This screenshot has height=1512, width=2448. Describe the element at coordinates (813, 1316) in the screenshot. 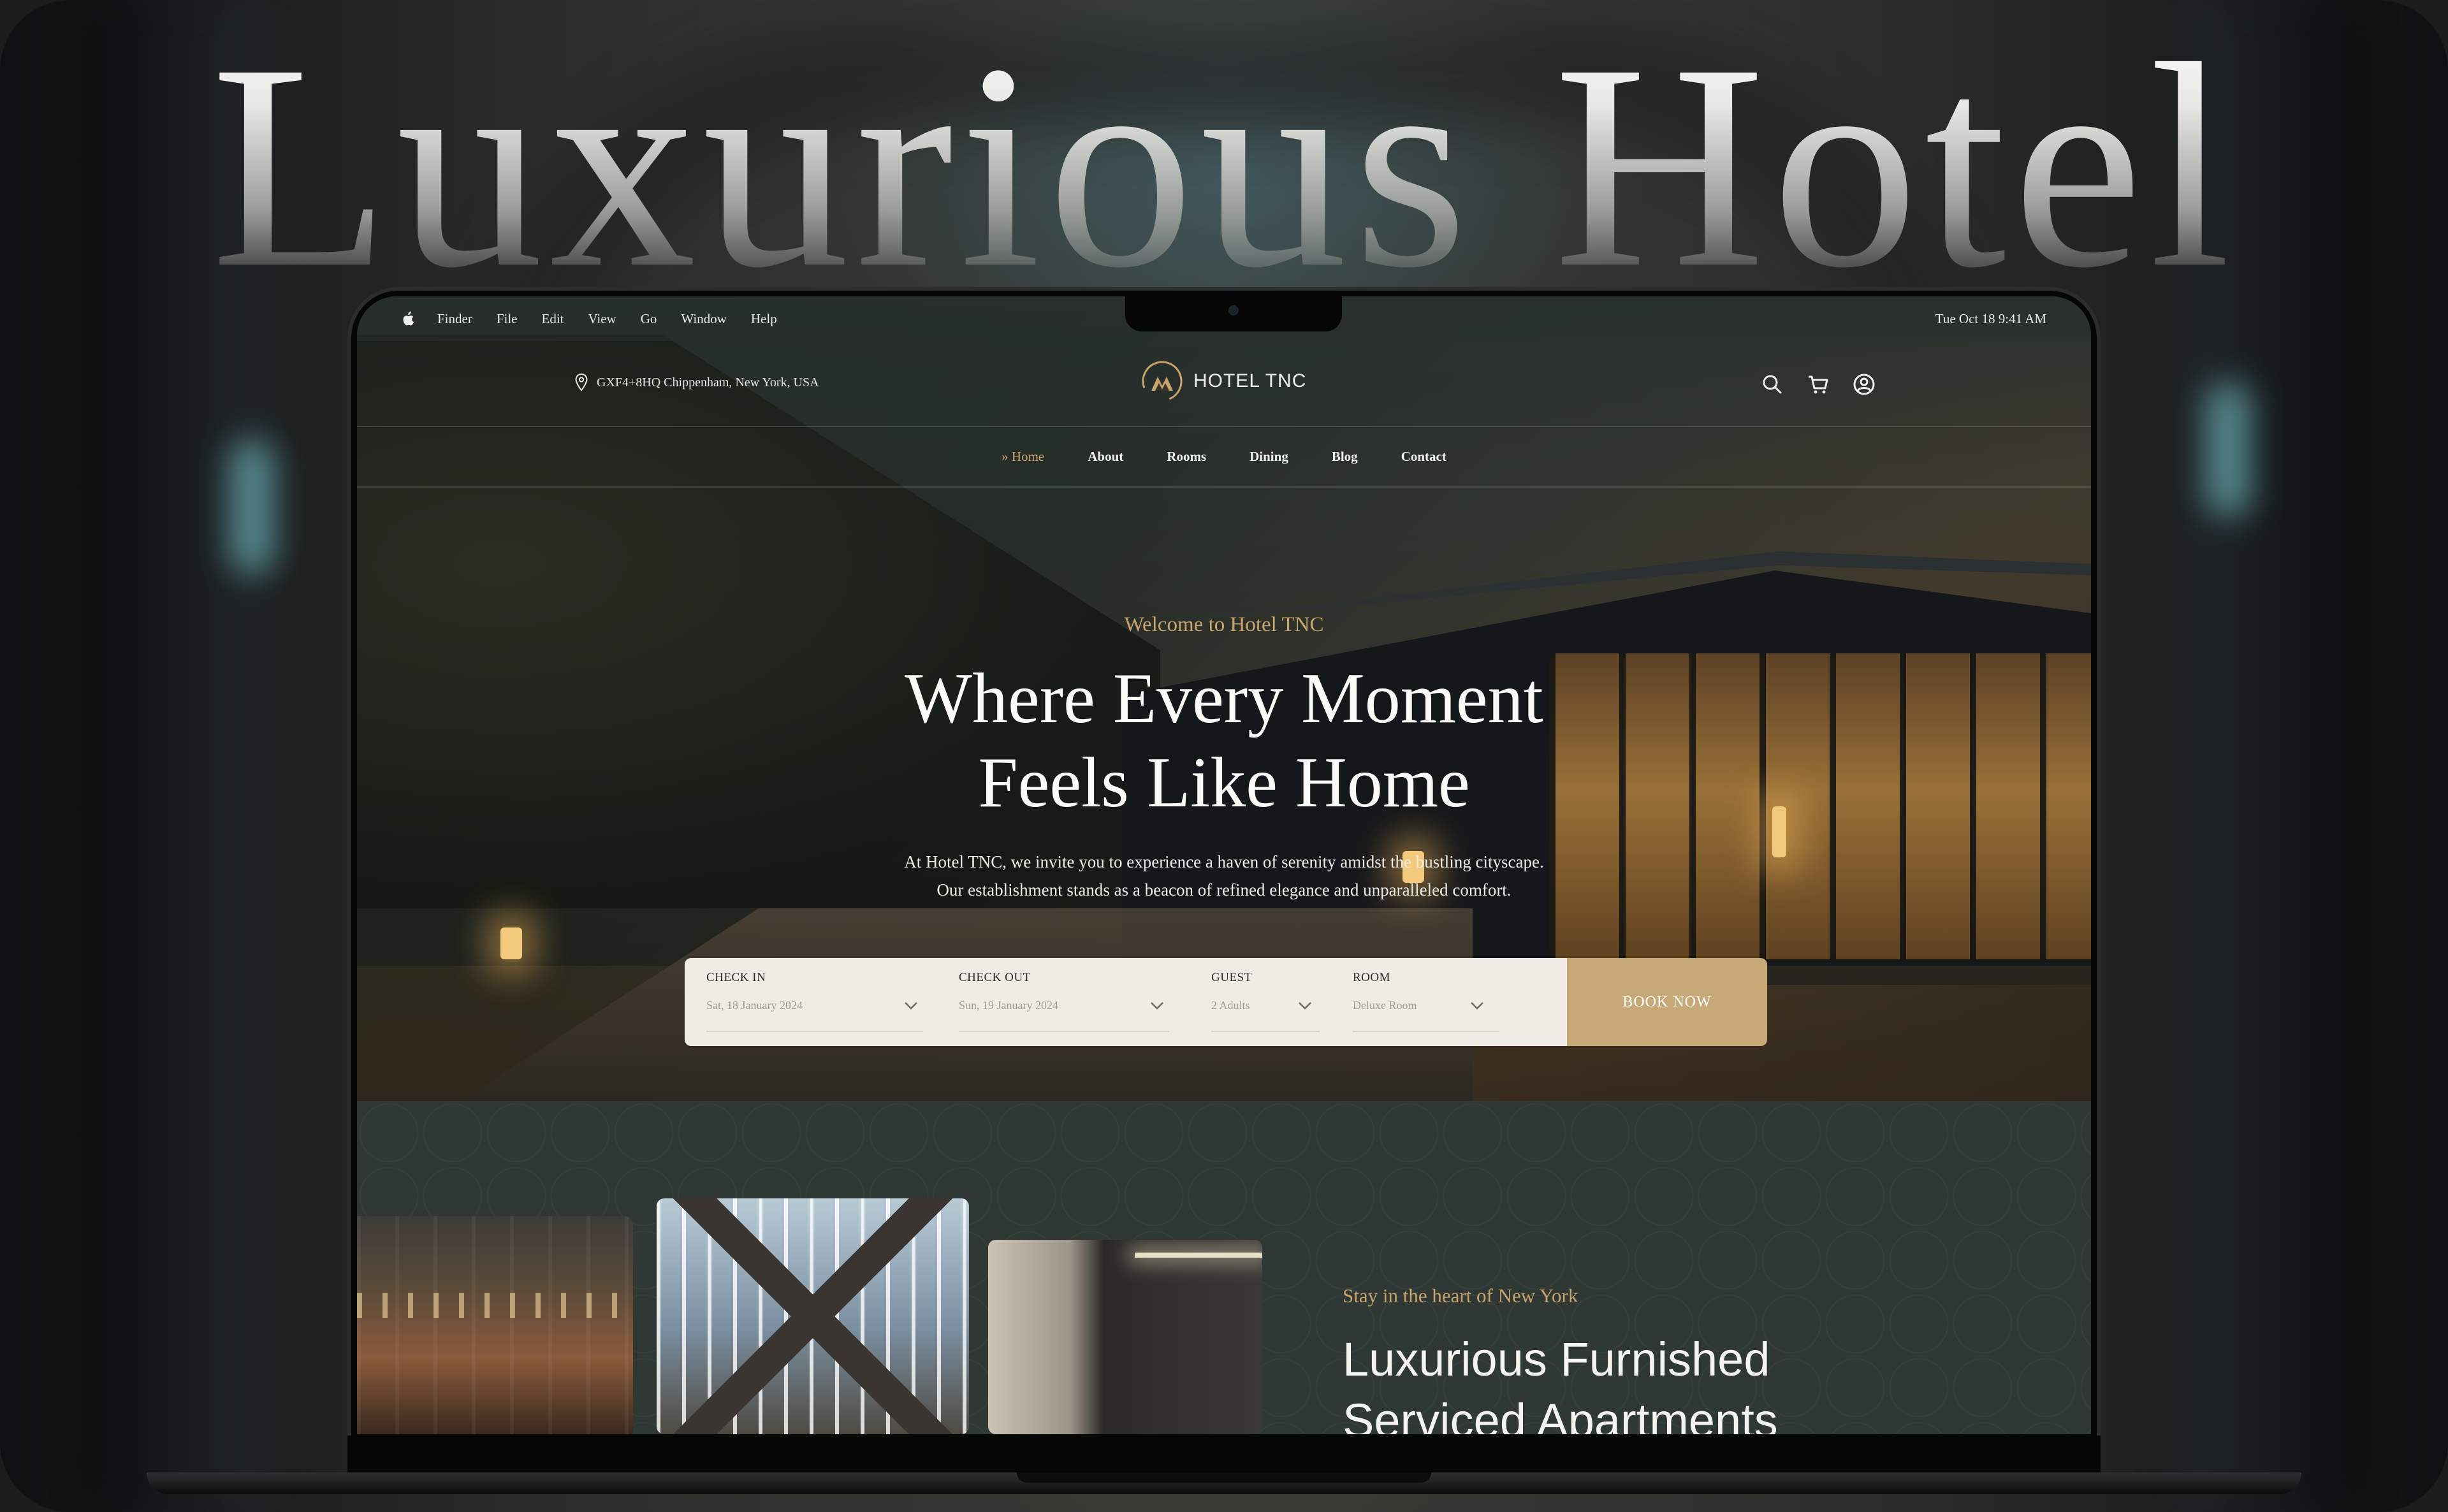

I see `atrium-photo` at that location.